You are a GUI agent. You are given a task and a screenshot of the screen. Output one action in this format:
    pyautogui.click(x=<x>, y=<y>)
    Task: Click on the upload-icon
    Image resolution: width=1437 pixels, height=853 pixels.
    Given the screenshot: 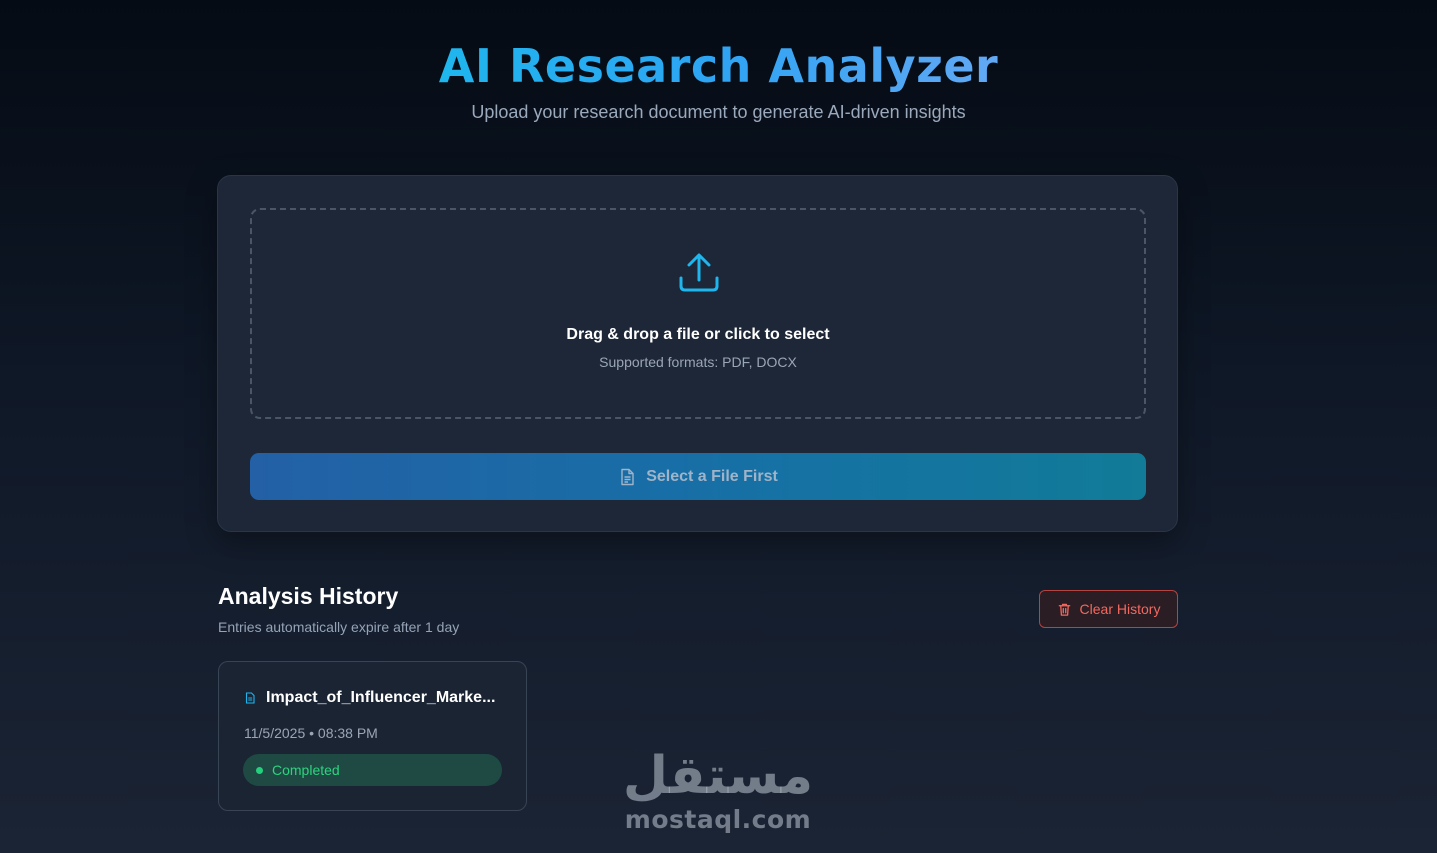 What is the action you would take?
    pyautogui.click(x=699, y=272)
    